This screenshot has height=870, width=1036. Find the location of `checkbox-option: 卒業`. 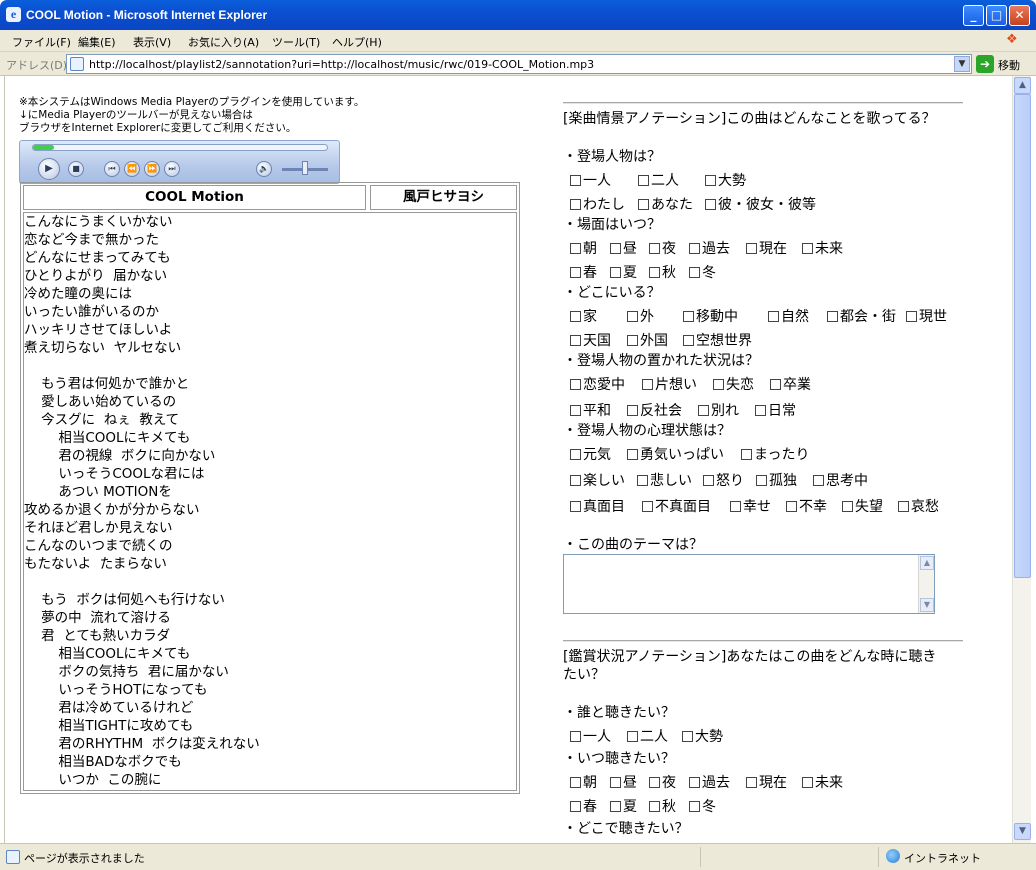

checkbox-option: 卒業 is located at coordinates (790, 384).